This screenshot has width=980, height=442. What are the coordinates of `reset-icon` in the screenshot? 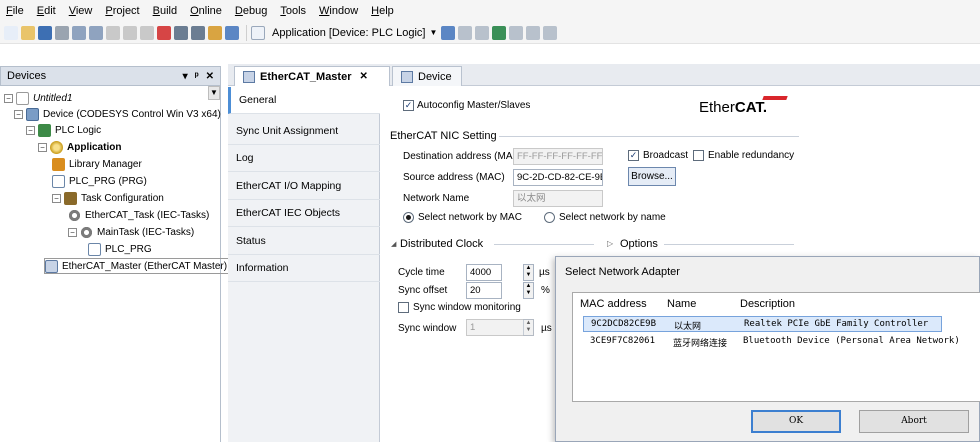 It's located at (499, 32).